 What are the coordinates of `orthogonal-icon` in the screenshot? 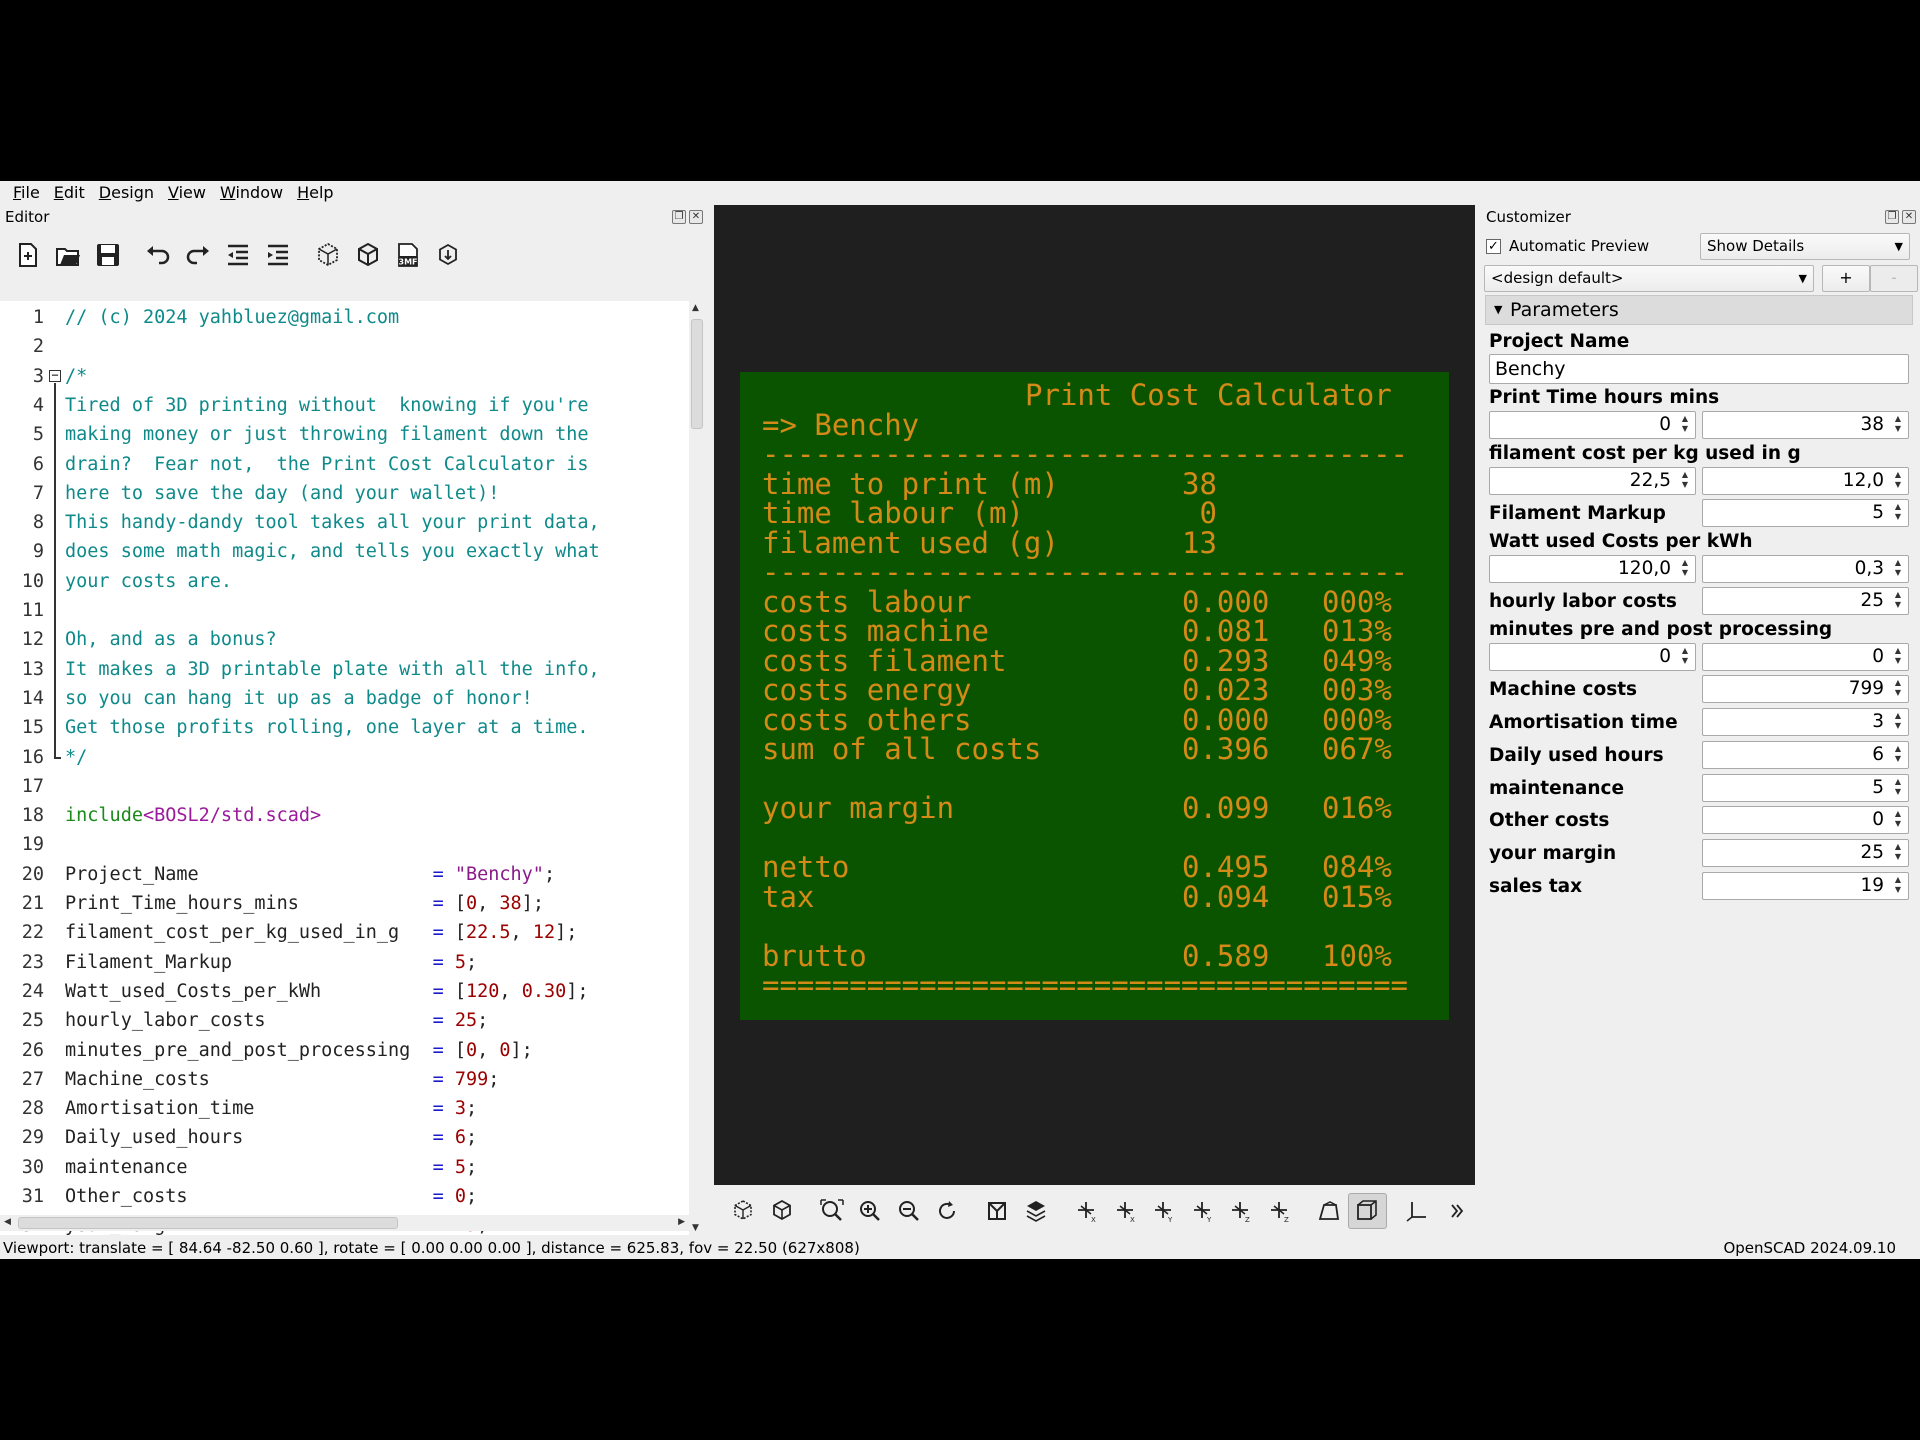 It's located at (1367, 1211).